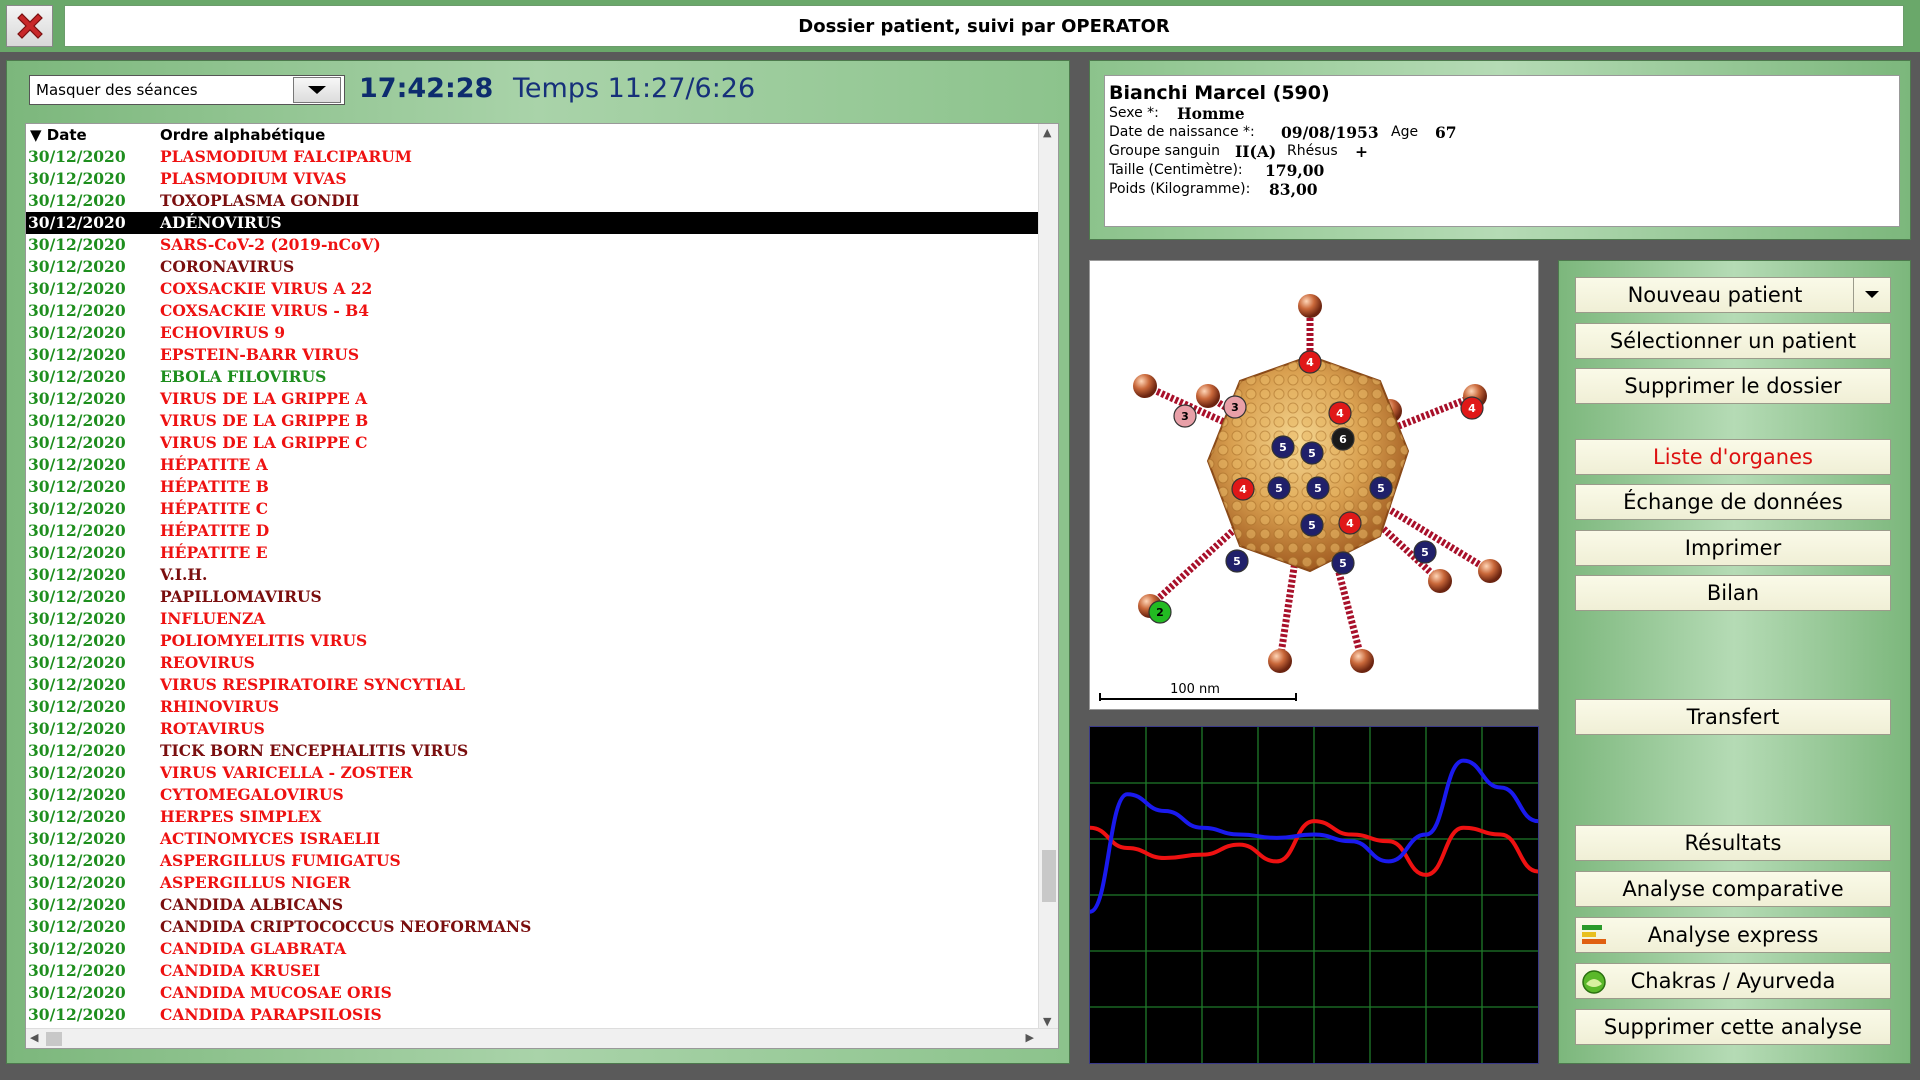 The width and height of the screenshot is (1920, 1080). I want to click on table-row: 30/12/2020 RHINOVIRUS, so click(533, 707).